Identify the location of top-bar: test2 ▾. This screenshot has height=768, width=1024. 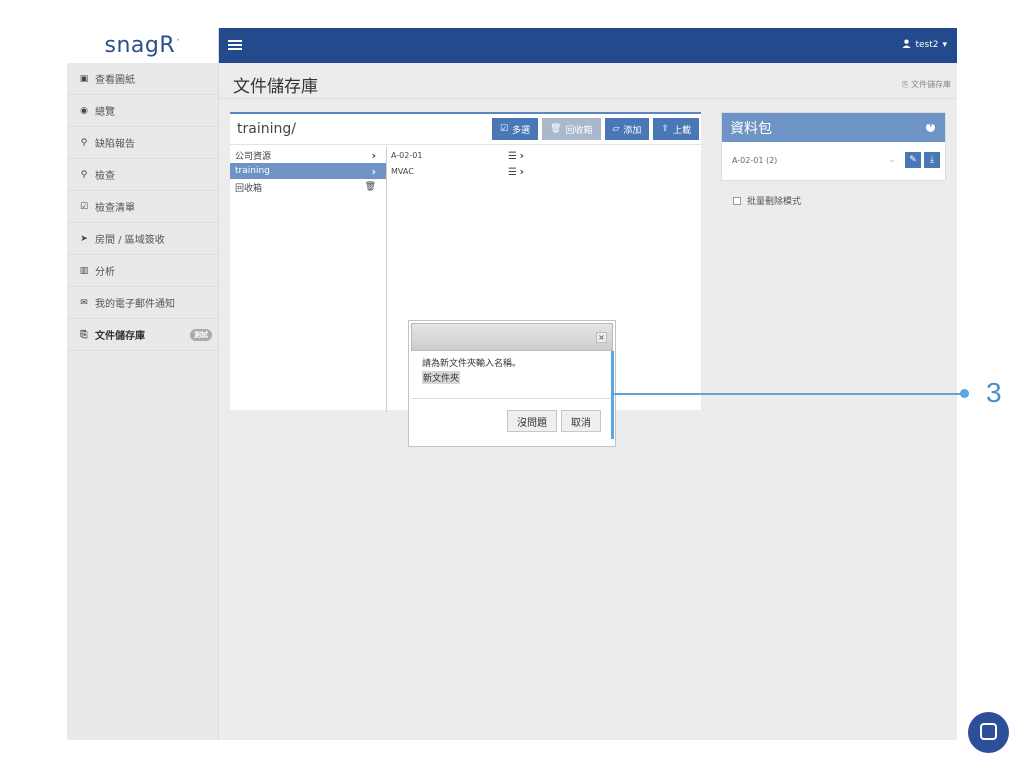
(588, 45).